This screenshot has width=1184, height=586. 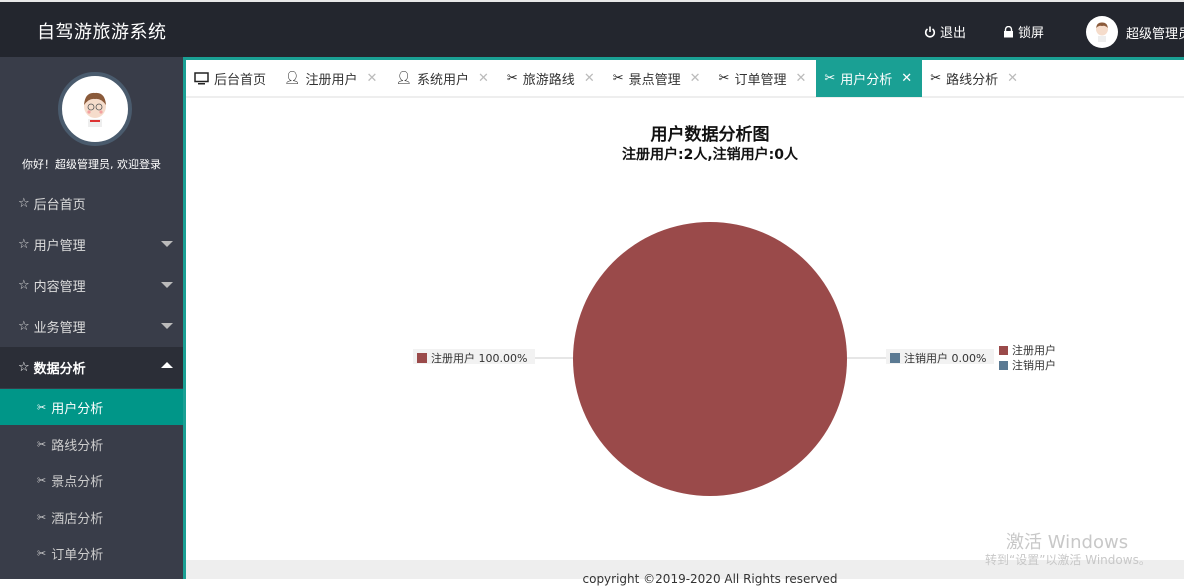 What do you see at coordinates (77, 555) in the screenshot?
I see `sidebar-subitem-label: 订单分析` at bounding box center [77, 555].